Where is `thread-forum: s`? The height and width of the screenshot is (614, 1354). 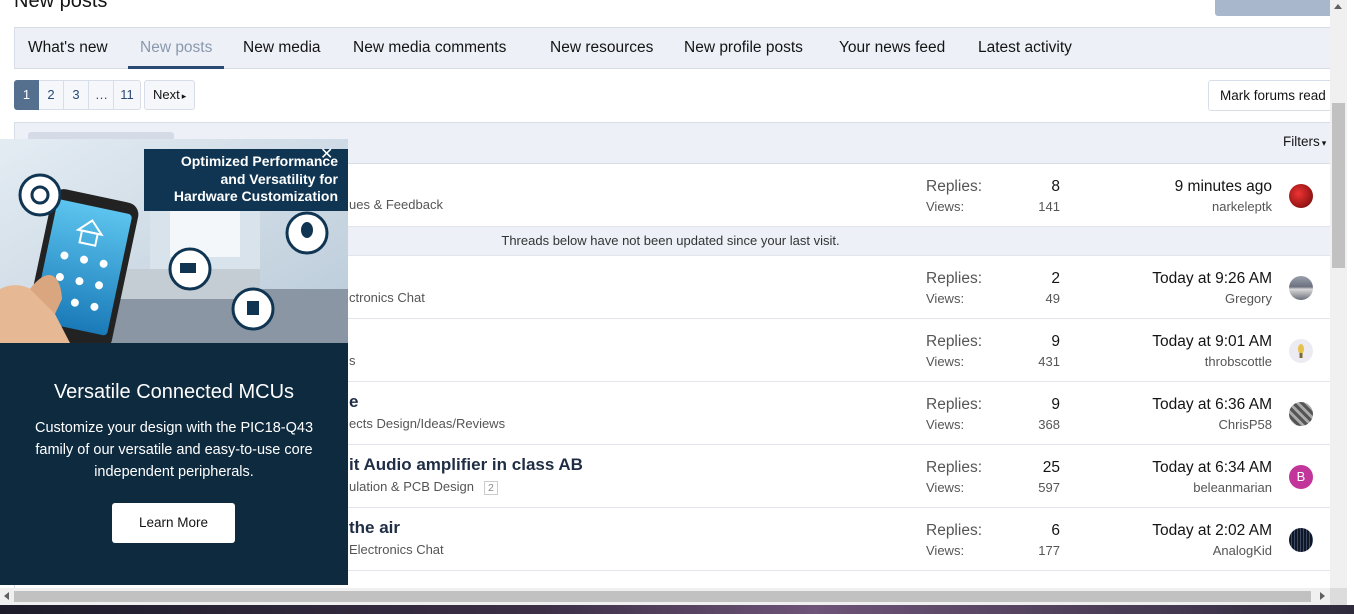
thread-forum: s is located at coordinates (352, 360).